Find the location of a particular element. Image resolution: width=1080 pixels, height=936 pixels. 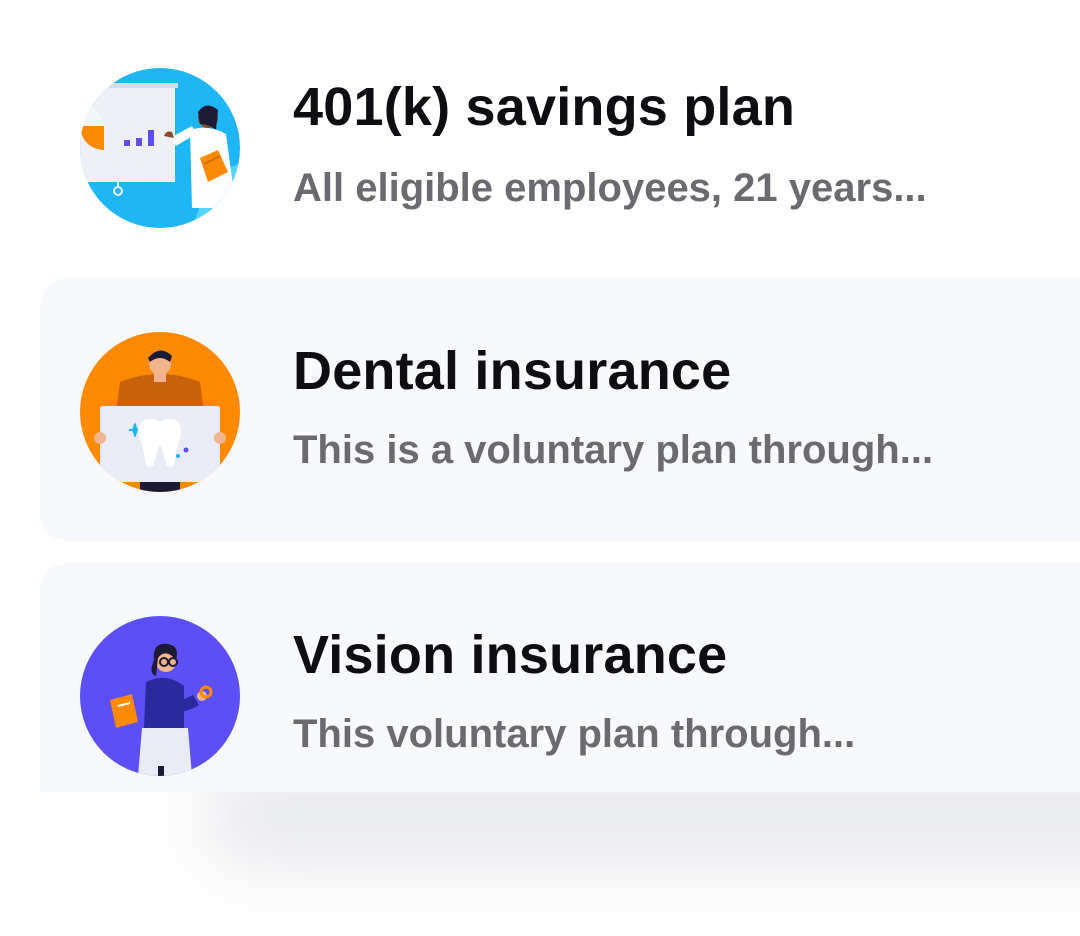

tooth-sign-illustration-icon is located at coordinates (160, 412).